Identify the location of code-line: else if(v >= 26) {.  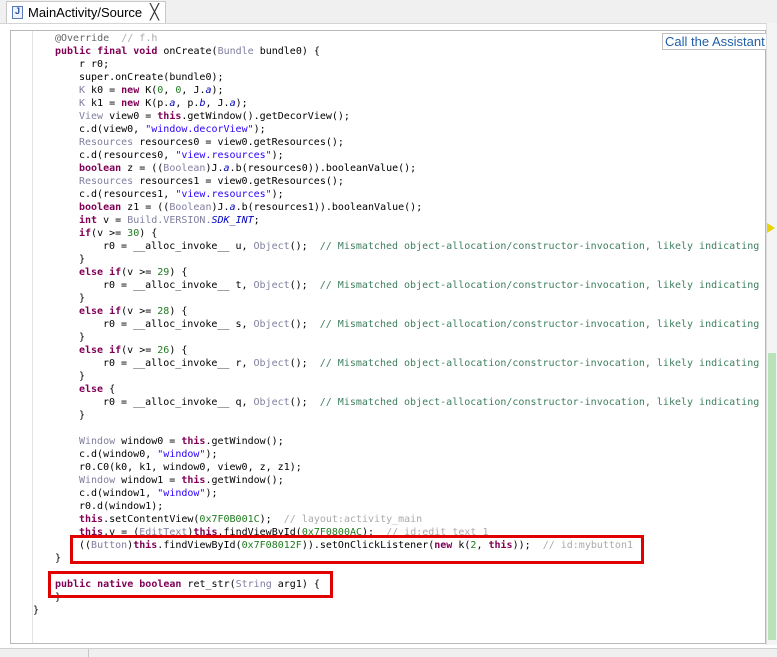
(133, 350).